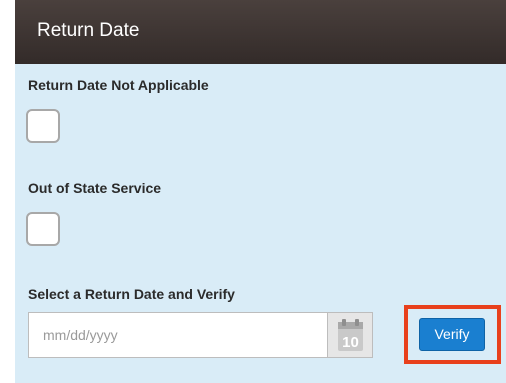 This screenshot has height=383, width=506. Describe the element at coordinates (95, 188) in the screenshot. I see `out-of-state-label: Out of State Service` at that location.